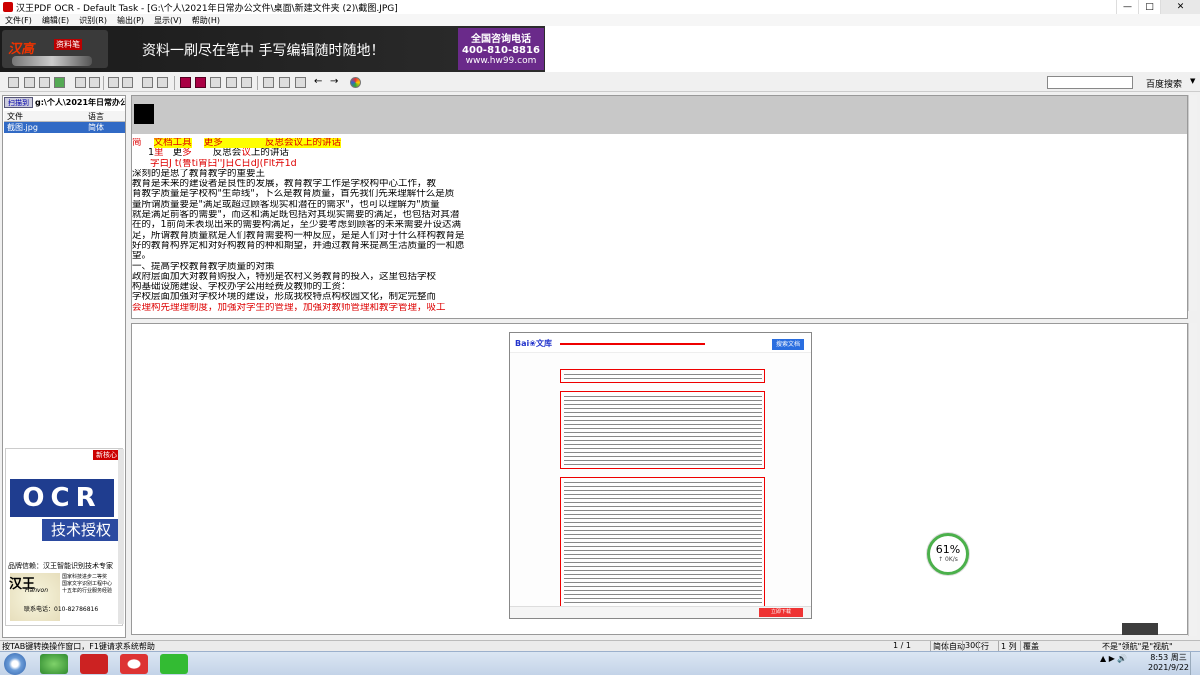  I want to click on document-image: Bai❀文库 搜索文档 立即下载, so click(660, 475).